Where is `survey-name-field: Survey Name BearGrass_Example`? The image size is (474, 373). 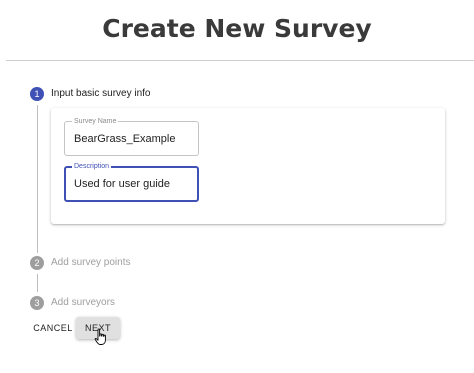
survey-name-field: Survey Name BearGrass_Example is located at coordinates (131, 136).